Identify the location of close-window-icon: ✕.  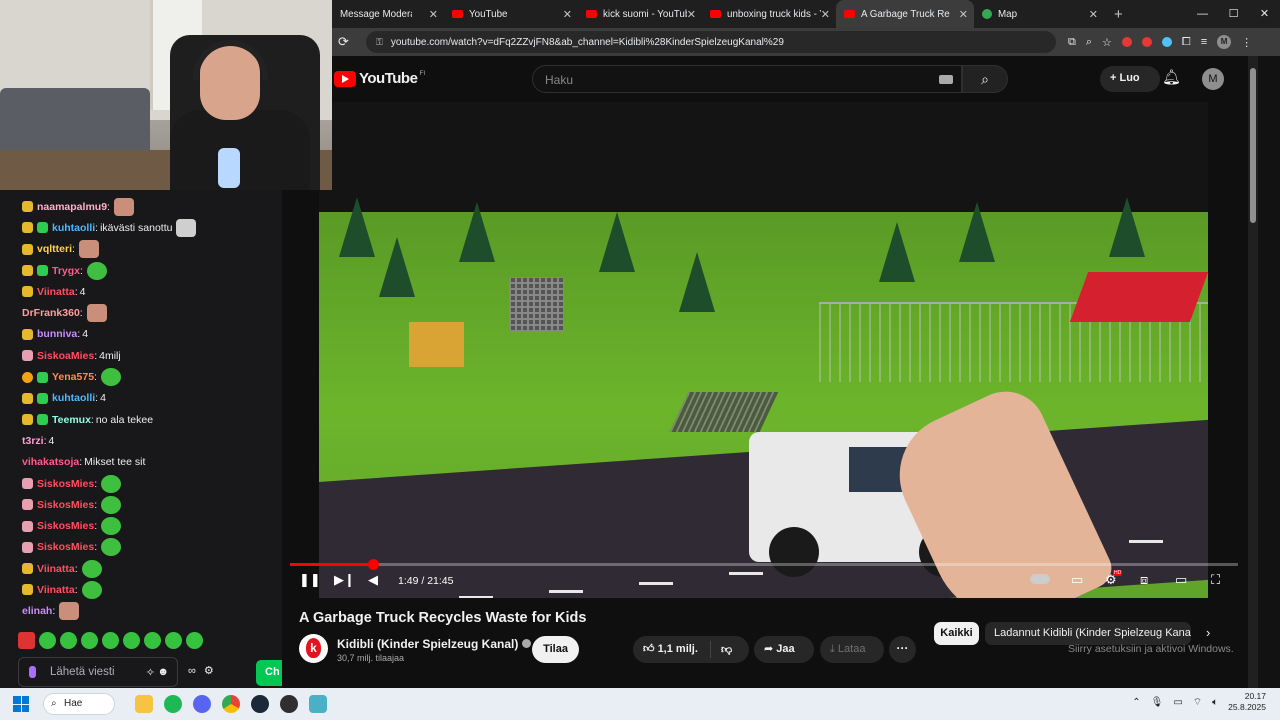
(1264, 14).